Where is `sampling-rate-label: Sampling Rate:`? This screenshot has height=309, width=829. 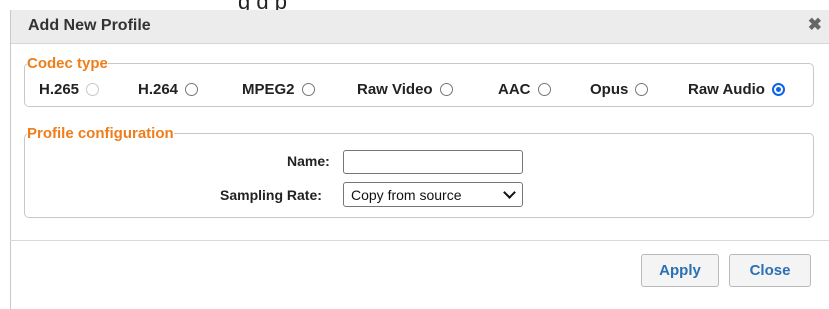 sampling-rate-label: Sampling Rate: is located at coordinates (271, 195).